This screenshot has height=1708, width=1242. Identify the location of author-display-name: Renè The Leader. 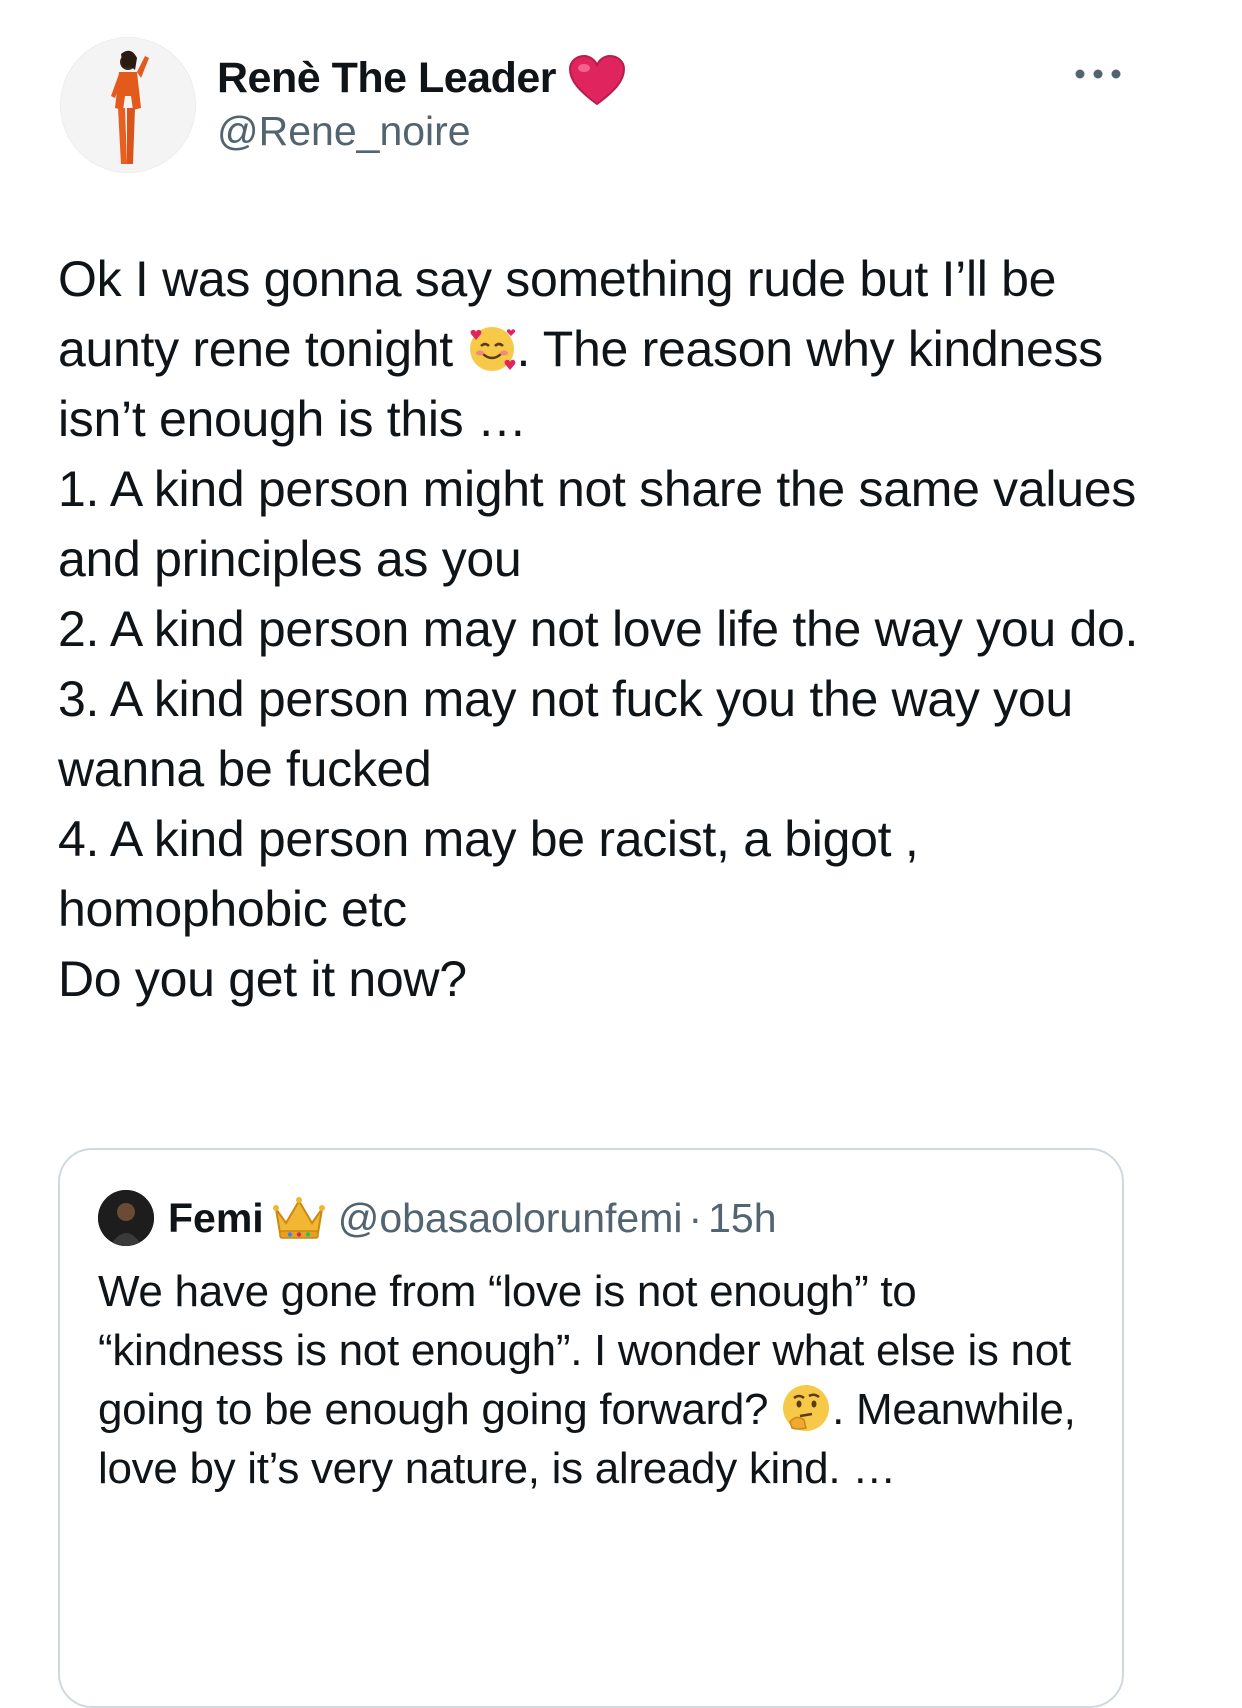
(421, 78).